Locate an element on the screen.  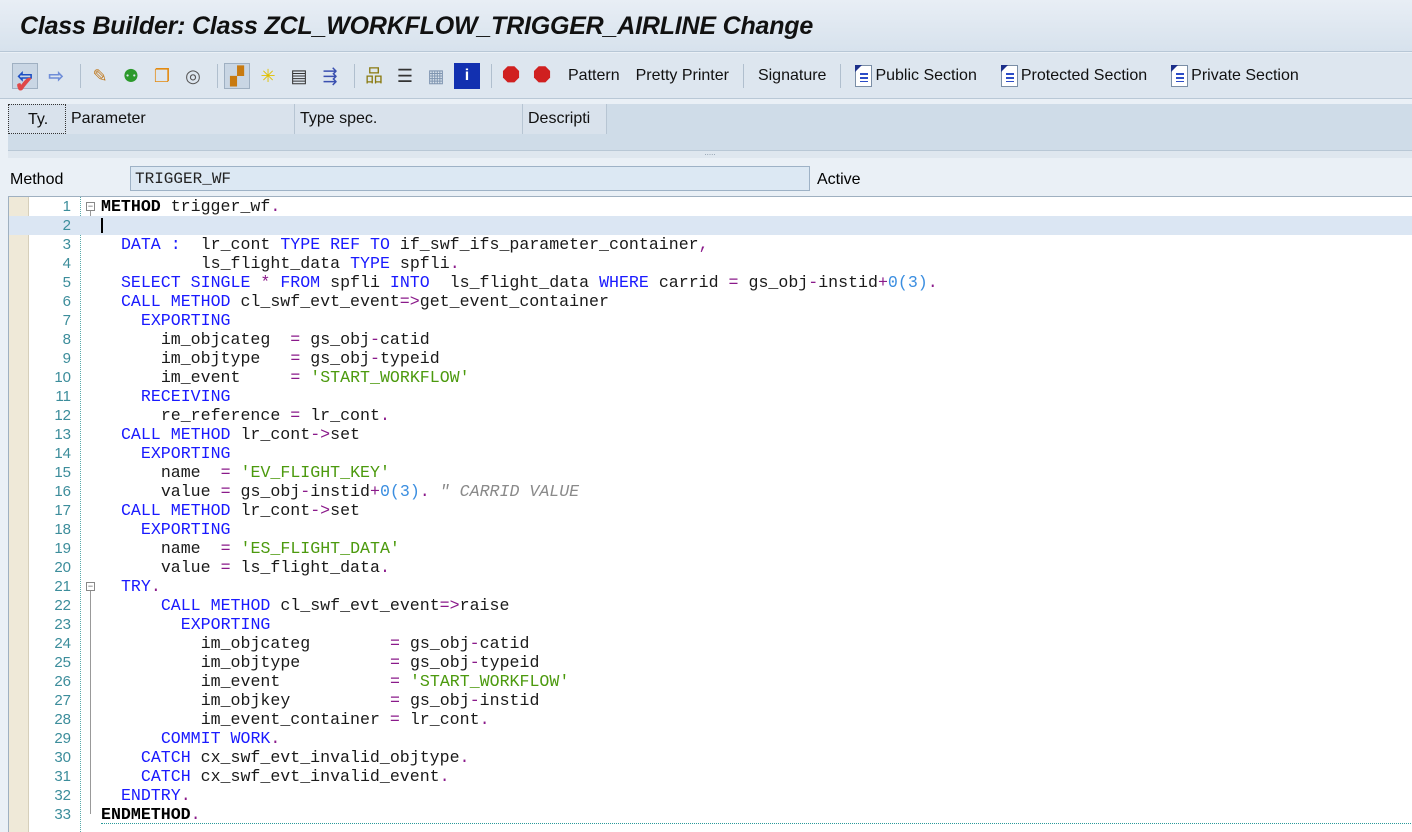
column-header-type-spec: Type spec. is located at coordinates (409, 119).